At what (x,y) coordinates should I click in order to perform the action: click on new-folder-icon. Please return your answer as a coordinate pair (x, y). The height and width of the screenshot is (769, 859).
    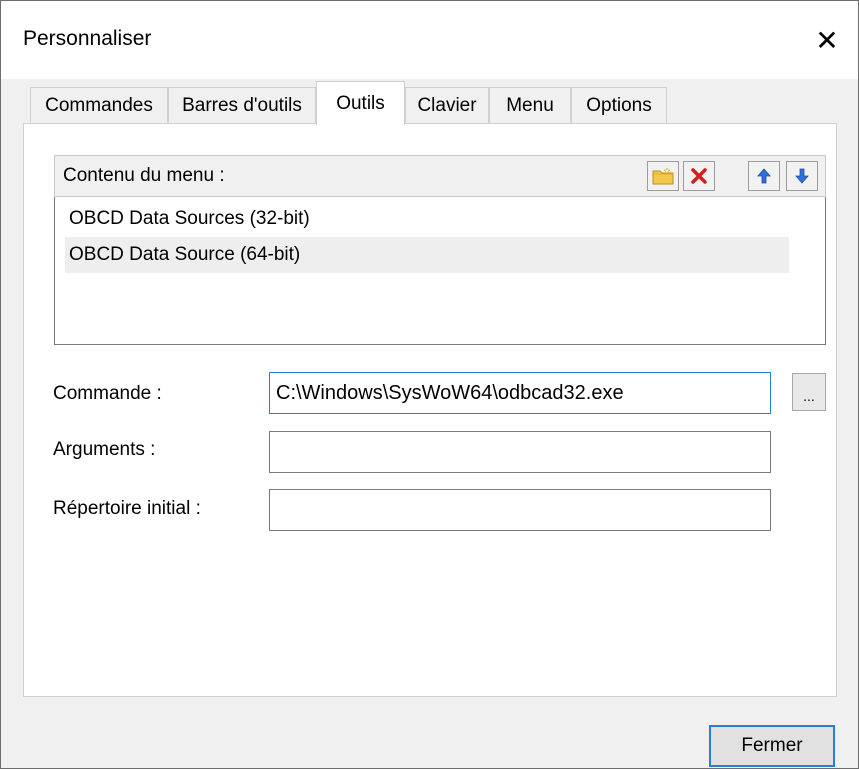
    Looking at the image, I should click on (663, 176).